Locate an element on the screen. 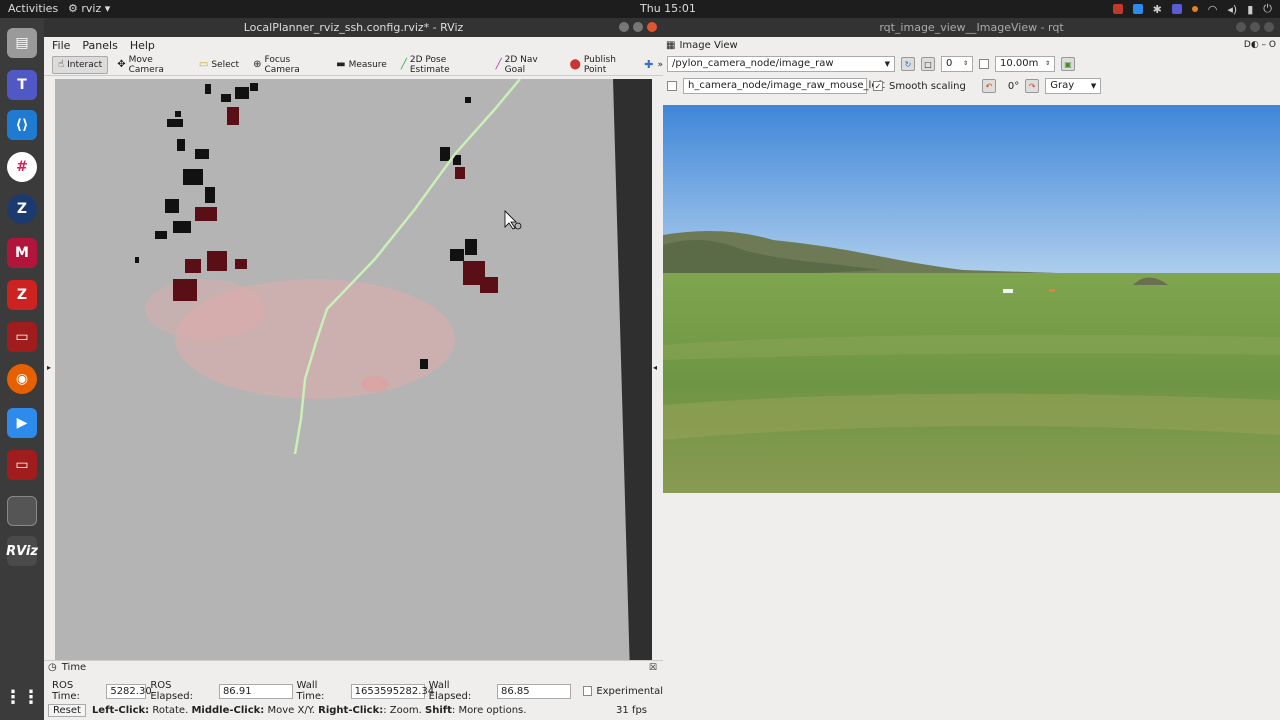  right-dock-toggle-icon: ◂ is located at coordinates (655, 367).